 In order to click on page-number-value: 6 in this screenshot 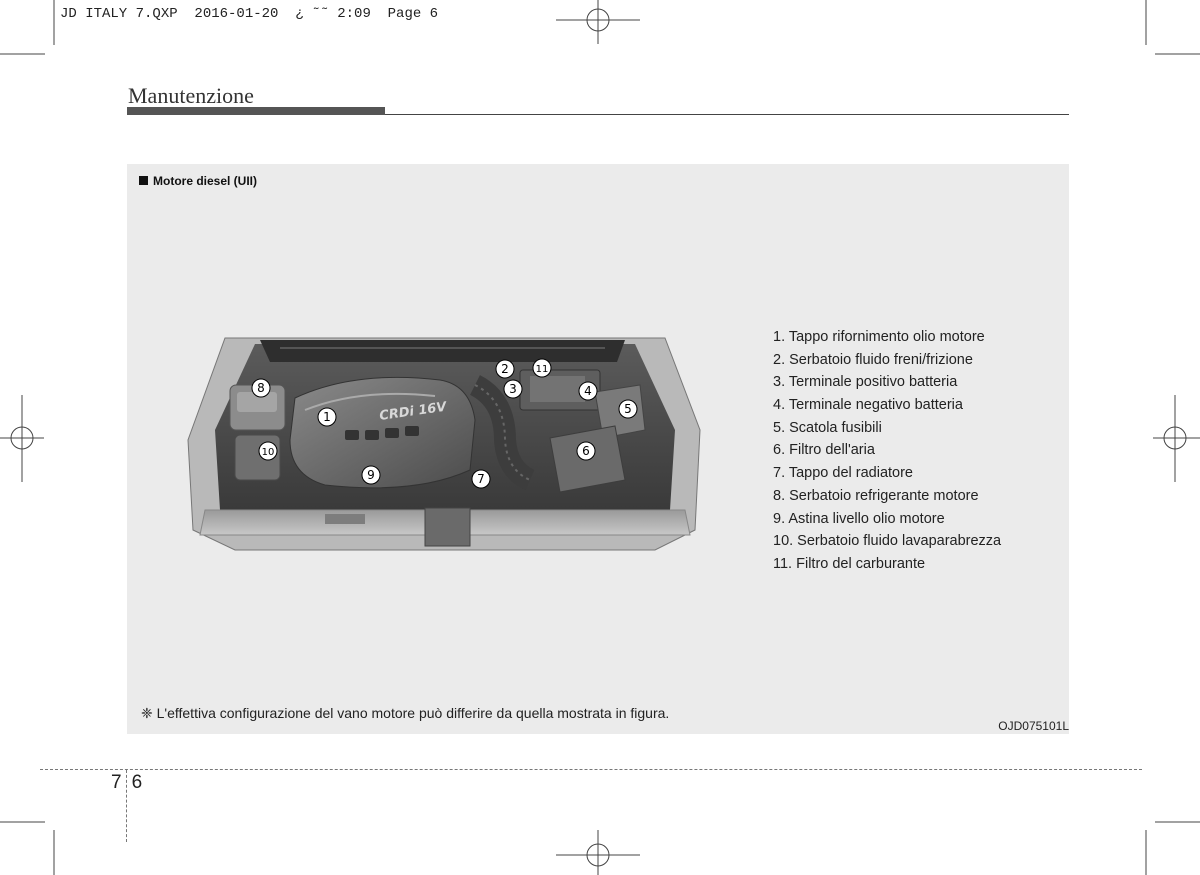, I will do `click(137, 782)`.